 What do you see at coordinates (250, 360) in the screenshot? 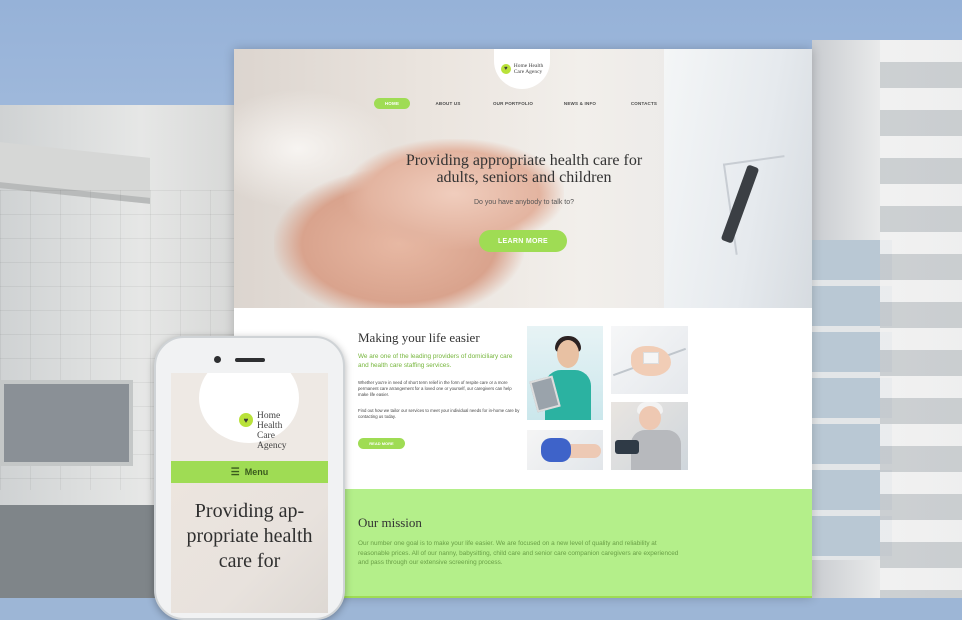
I see `phone-speaker` at bounding box center [250, 360].